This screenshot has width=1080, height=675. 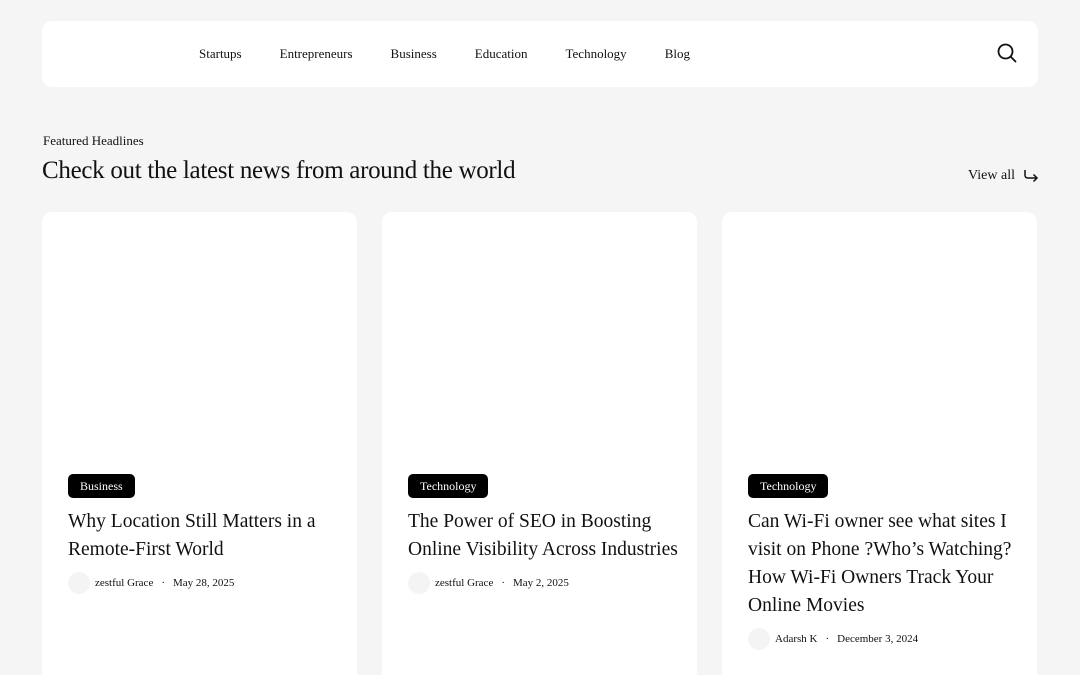 I want to click on publish-date: May 2, 2025, so click(x=541, y=583).